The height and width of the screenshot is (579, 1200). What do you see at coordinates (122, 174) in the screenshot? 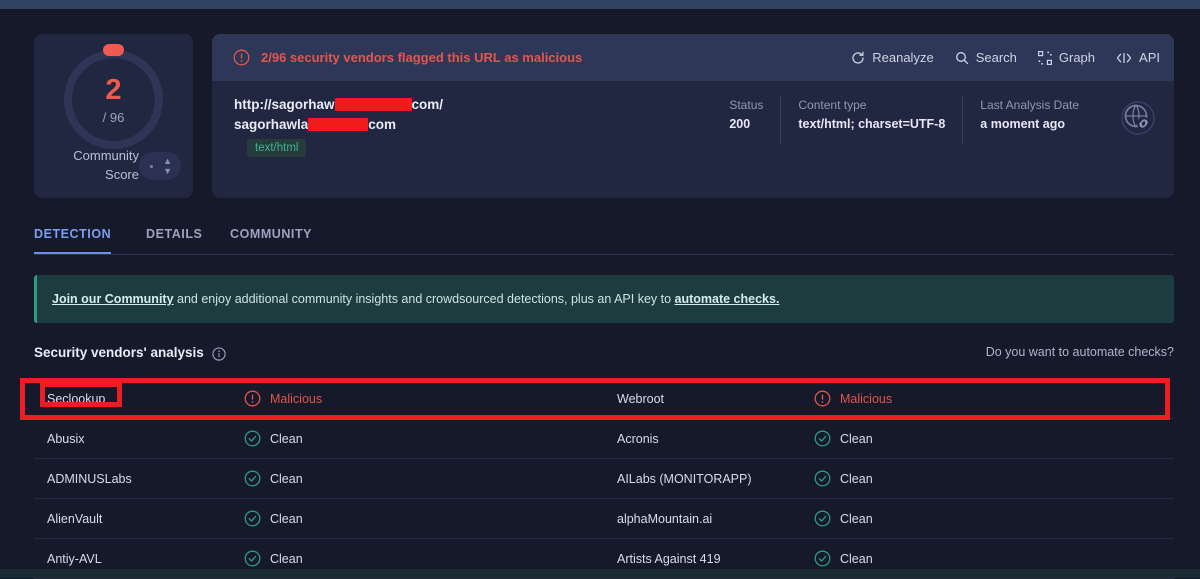
I see `community-score-label-line2: Score` at bounding box center [122, 174].